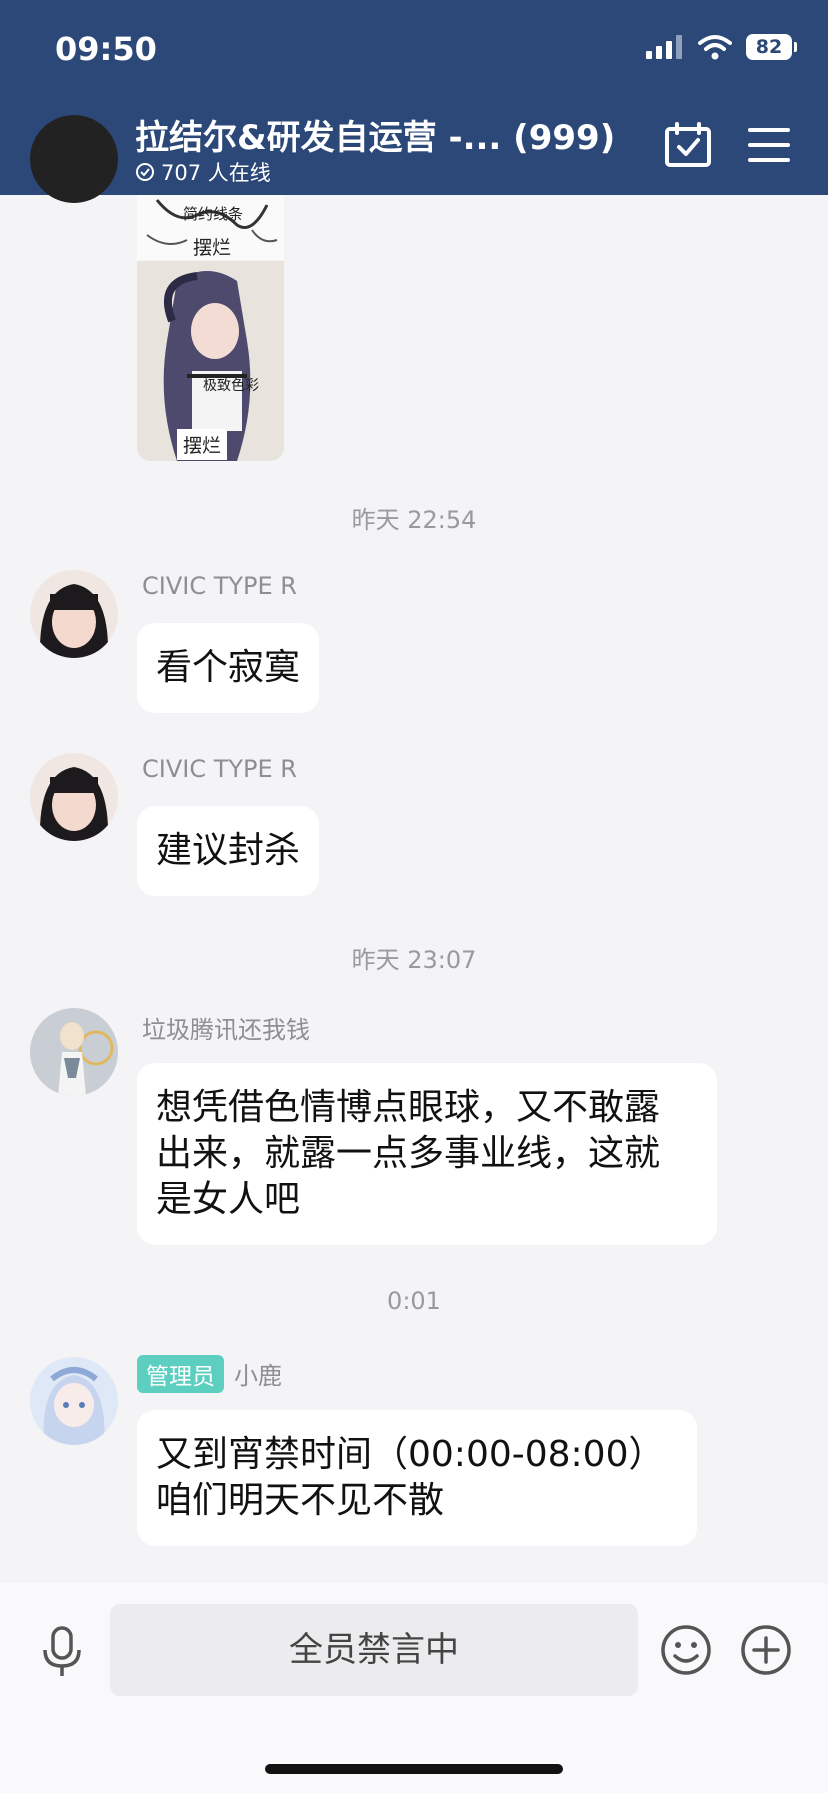 Image resolution: width=828 pixels, height=1793 pixels. I want to click on sender-name: 小鹿, so click(258, 1376).